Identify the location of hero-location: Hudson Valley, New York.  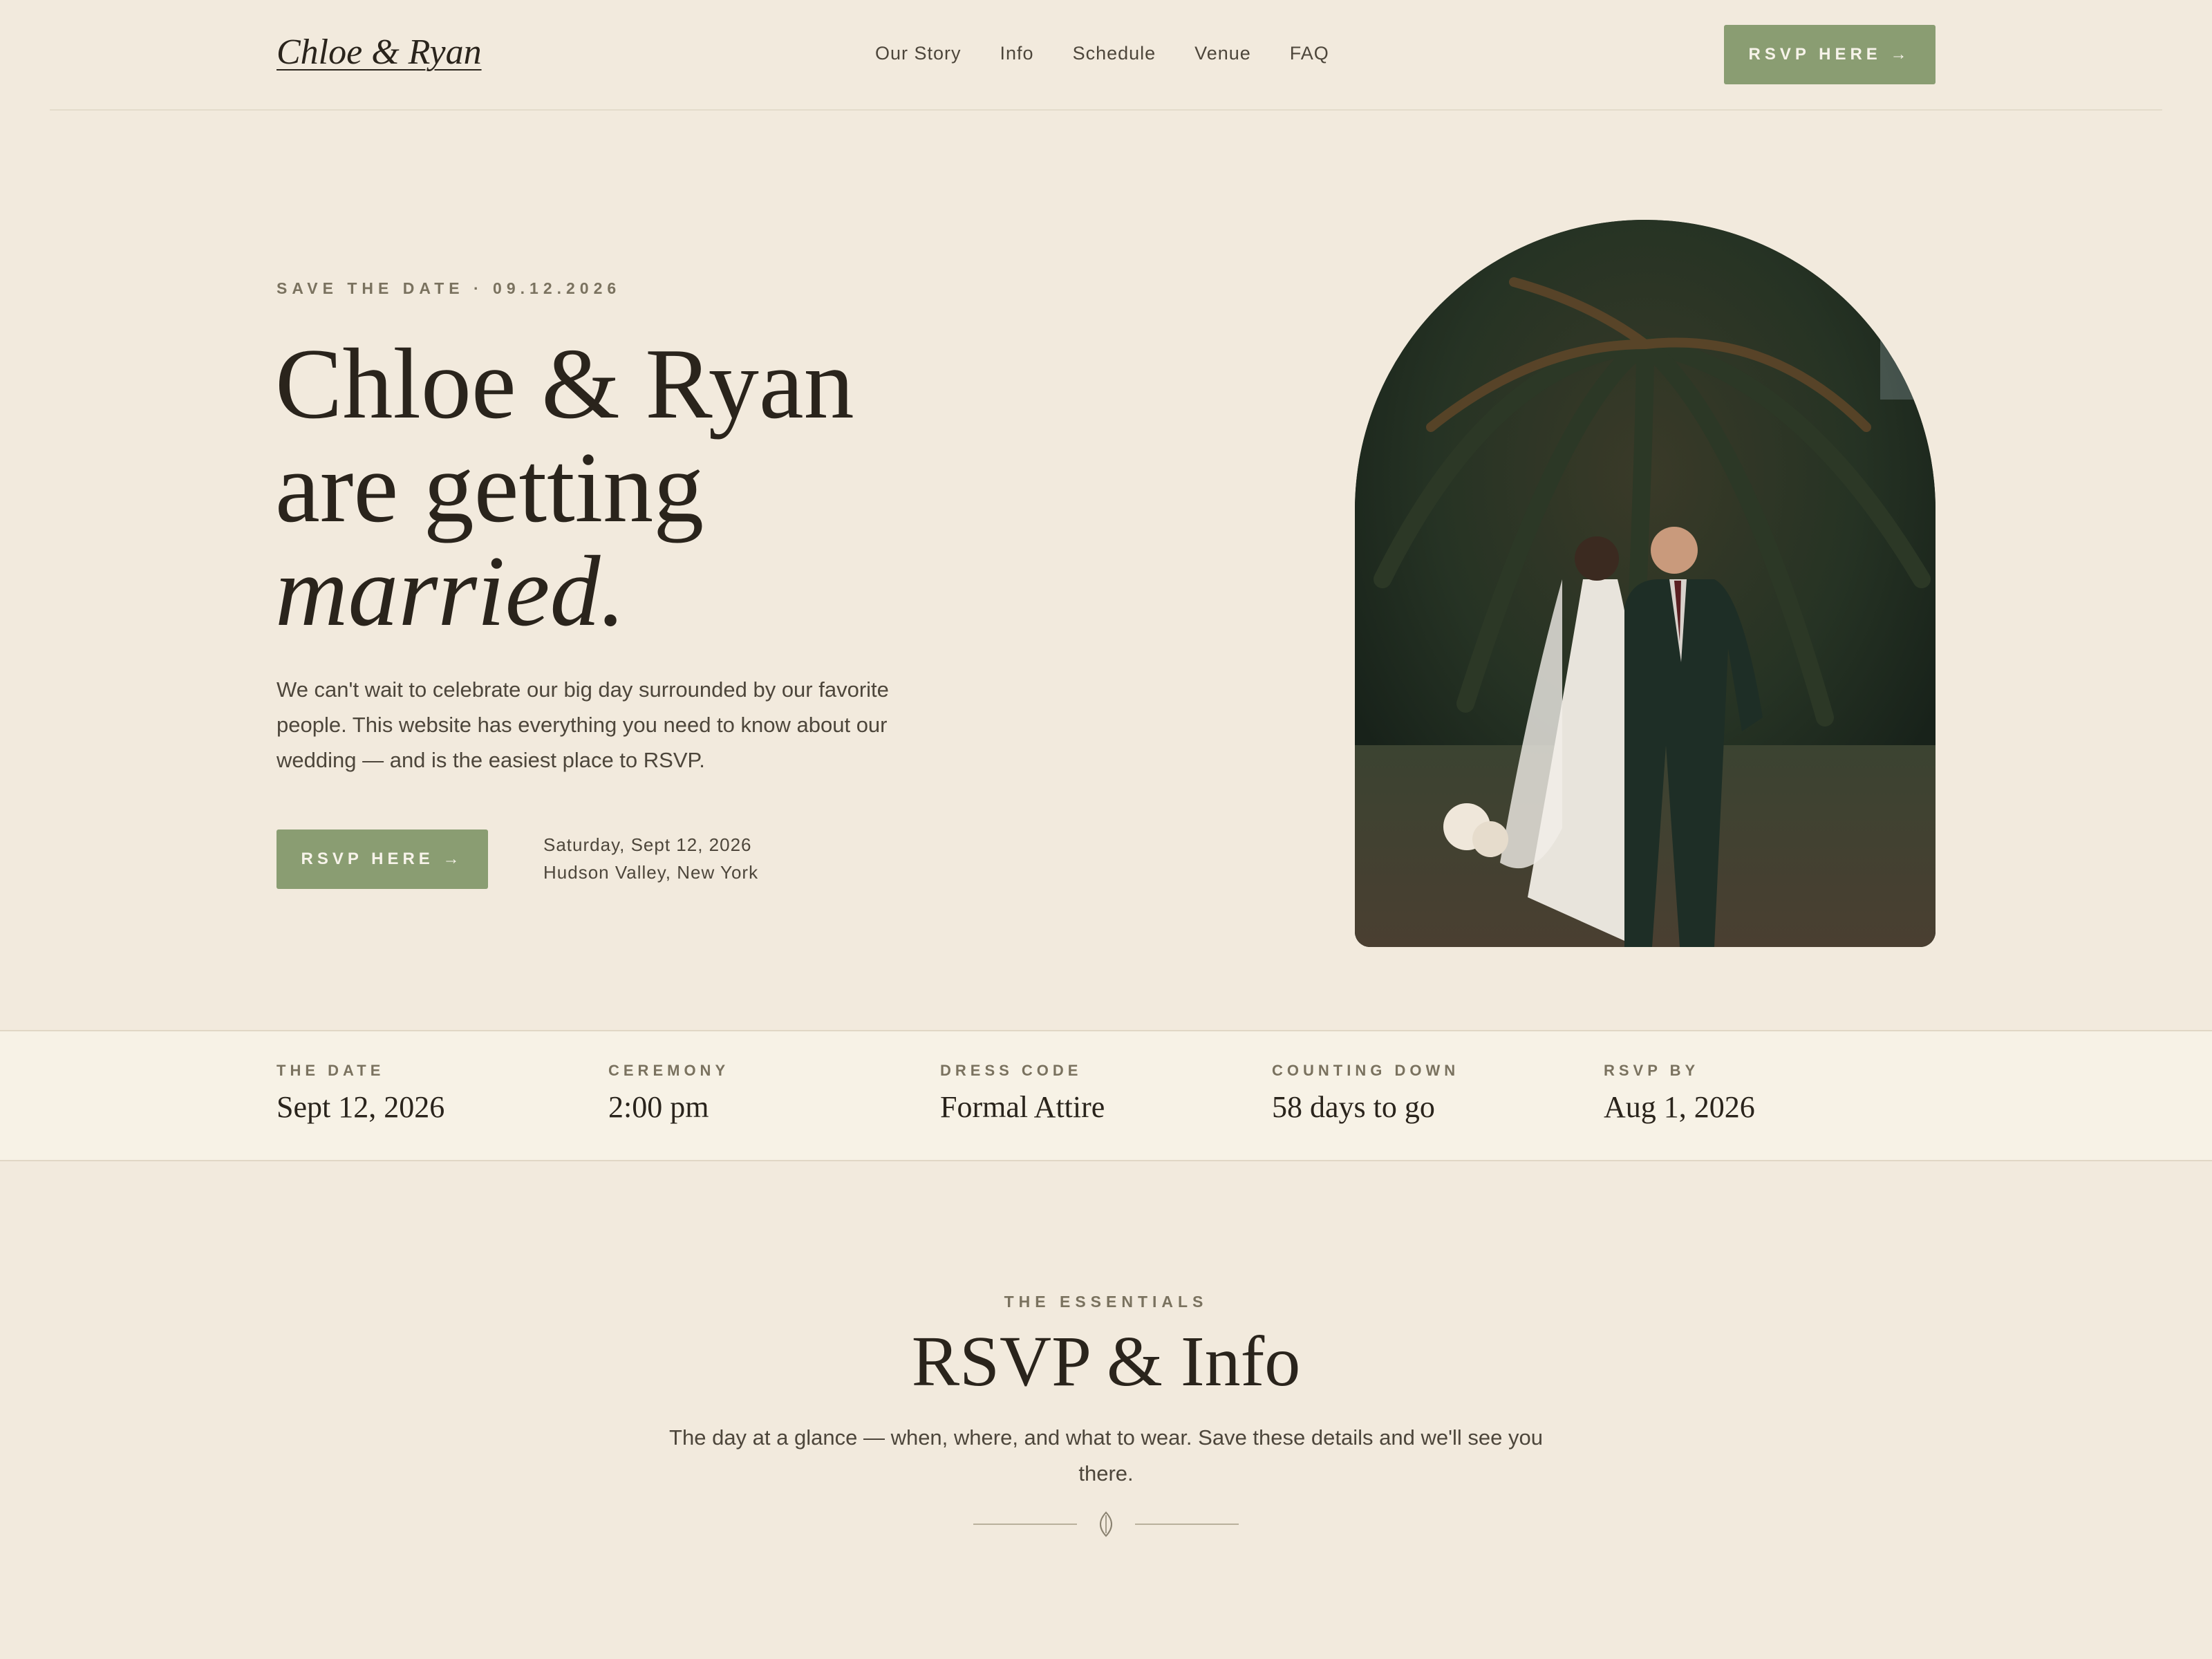
(651, 873).